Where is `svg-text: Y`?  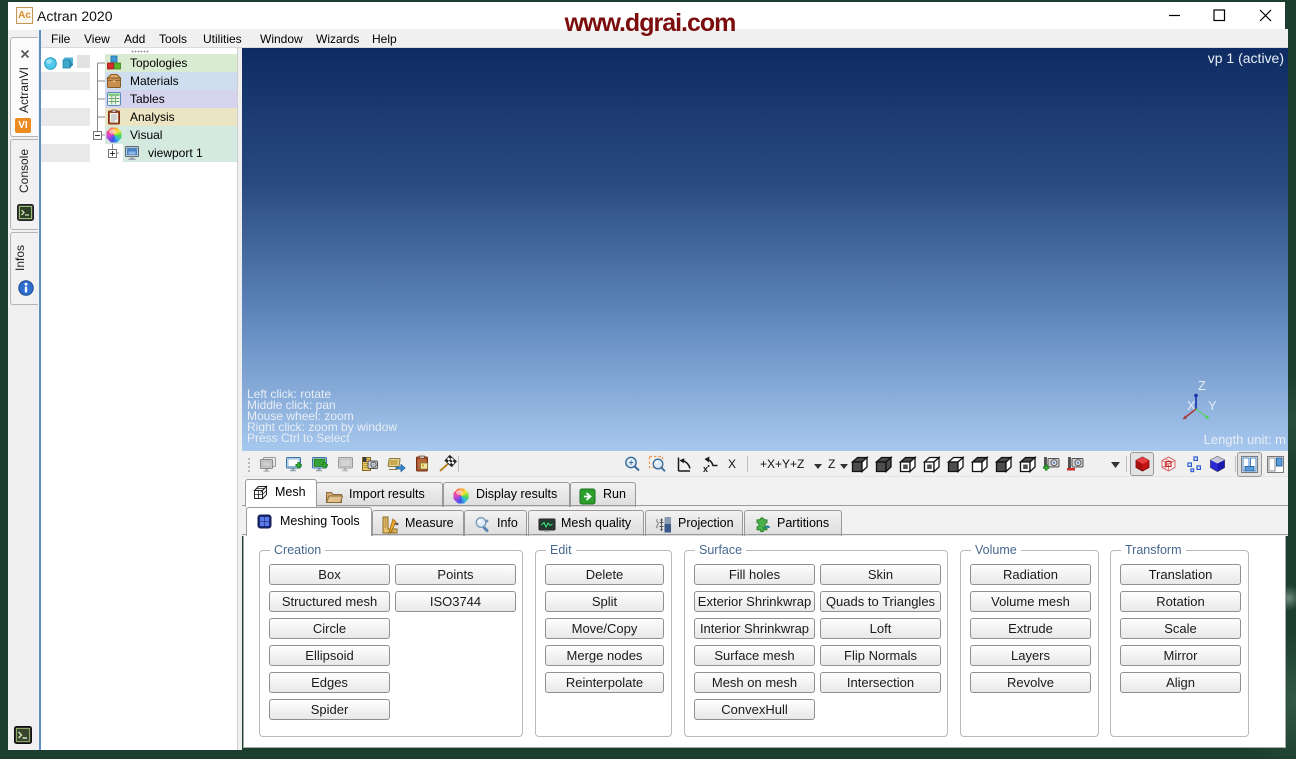
svg-text: Y is located at coordinates (1212, 405).